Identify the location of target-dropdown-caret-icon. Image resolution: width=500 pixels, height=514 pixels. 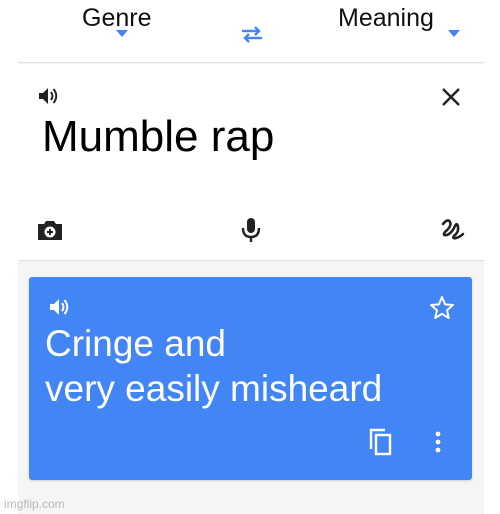
(454, 33).